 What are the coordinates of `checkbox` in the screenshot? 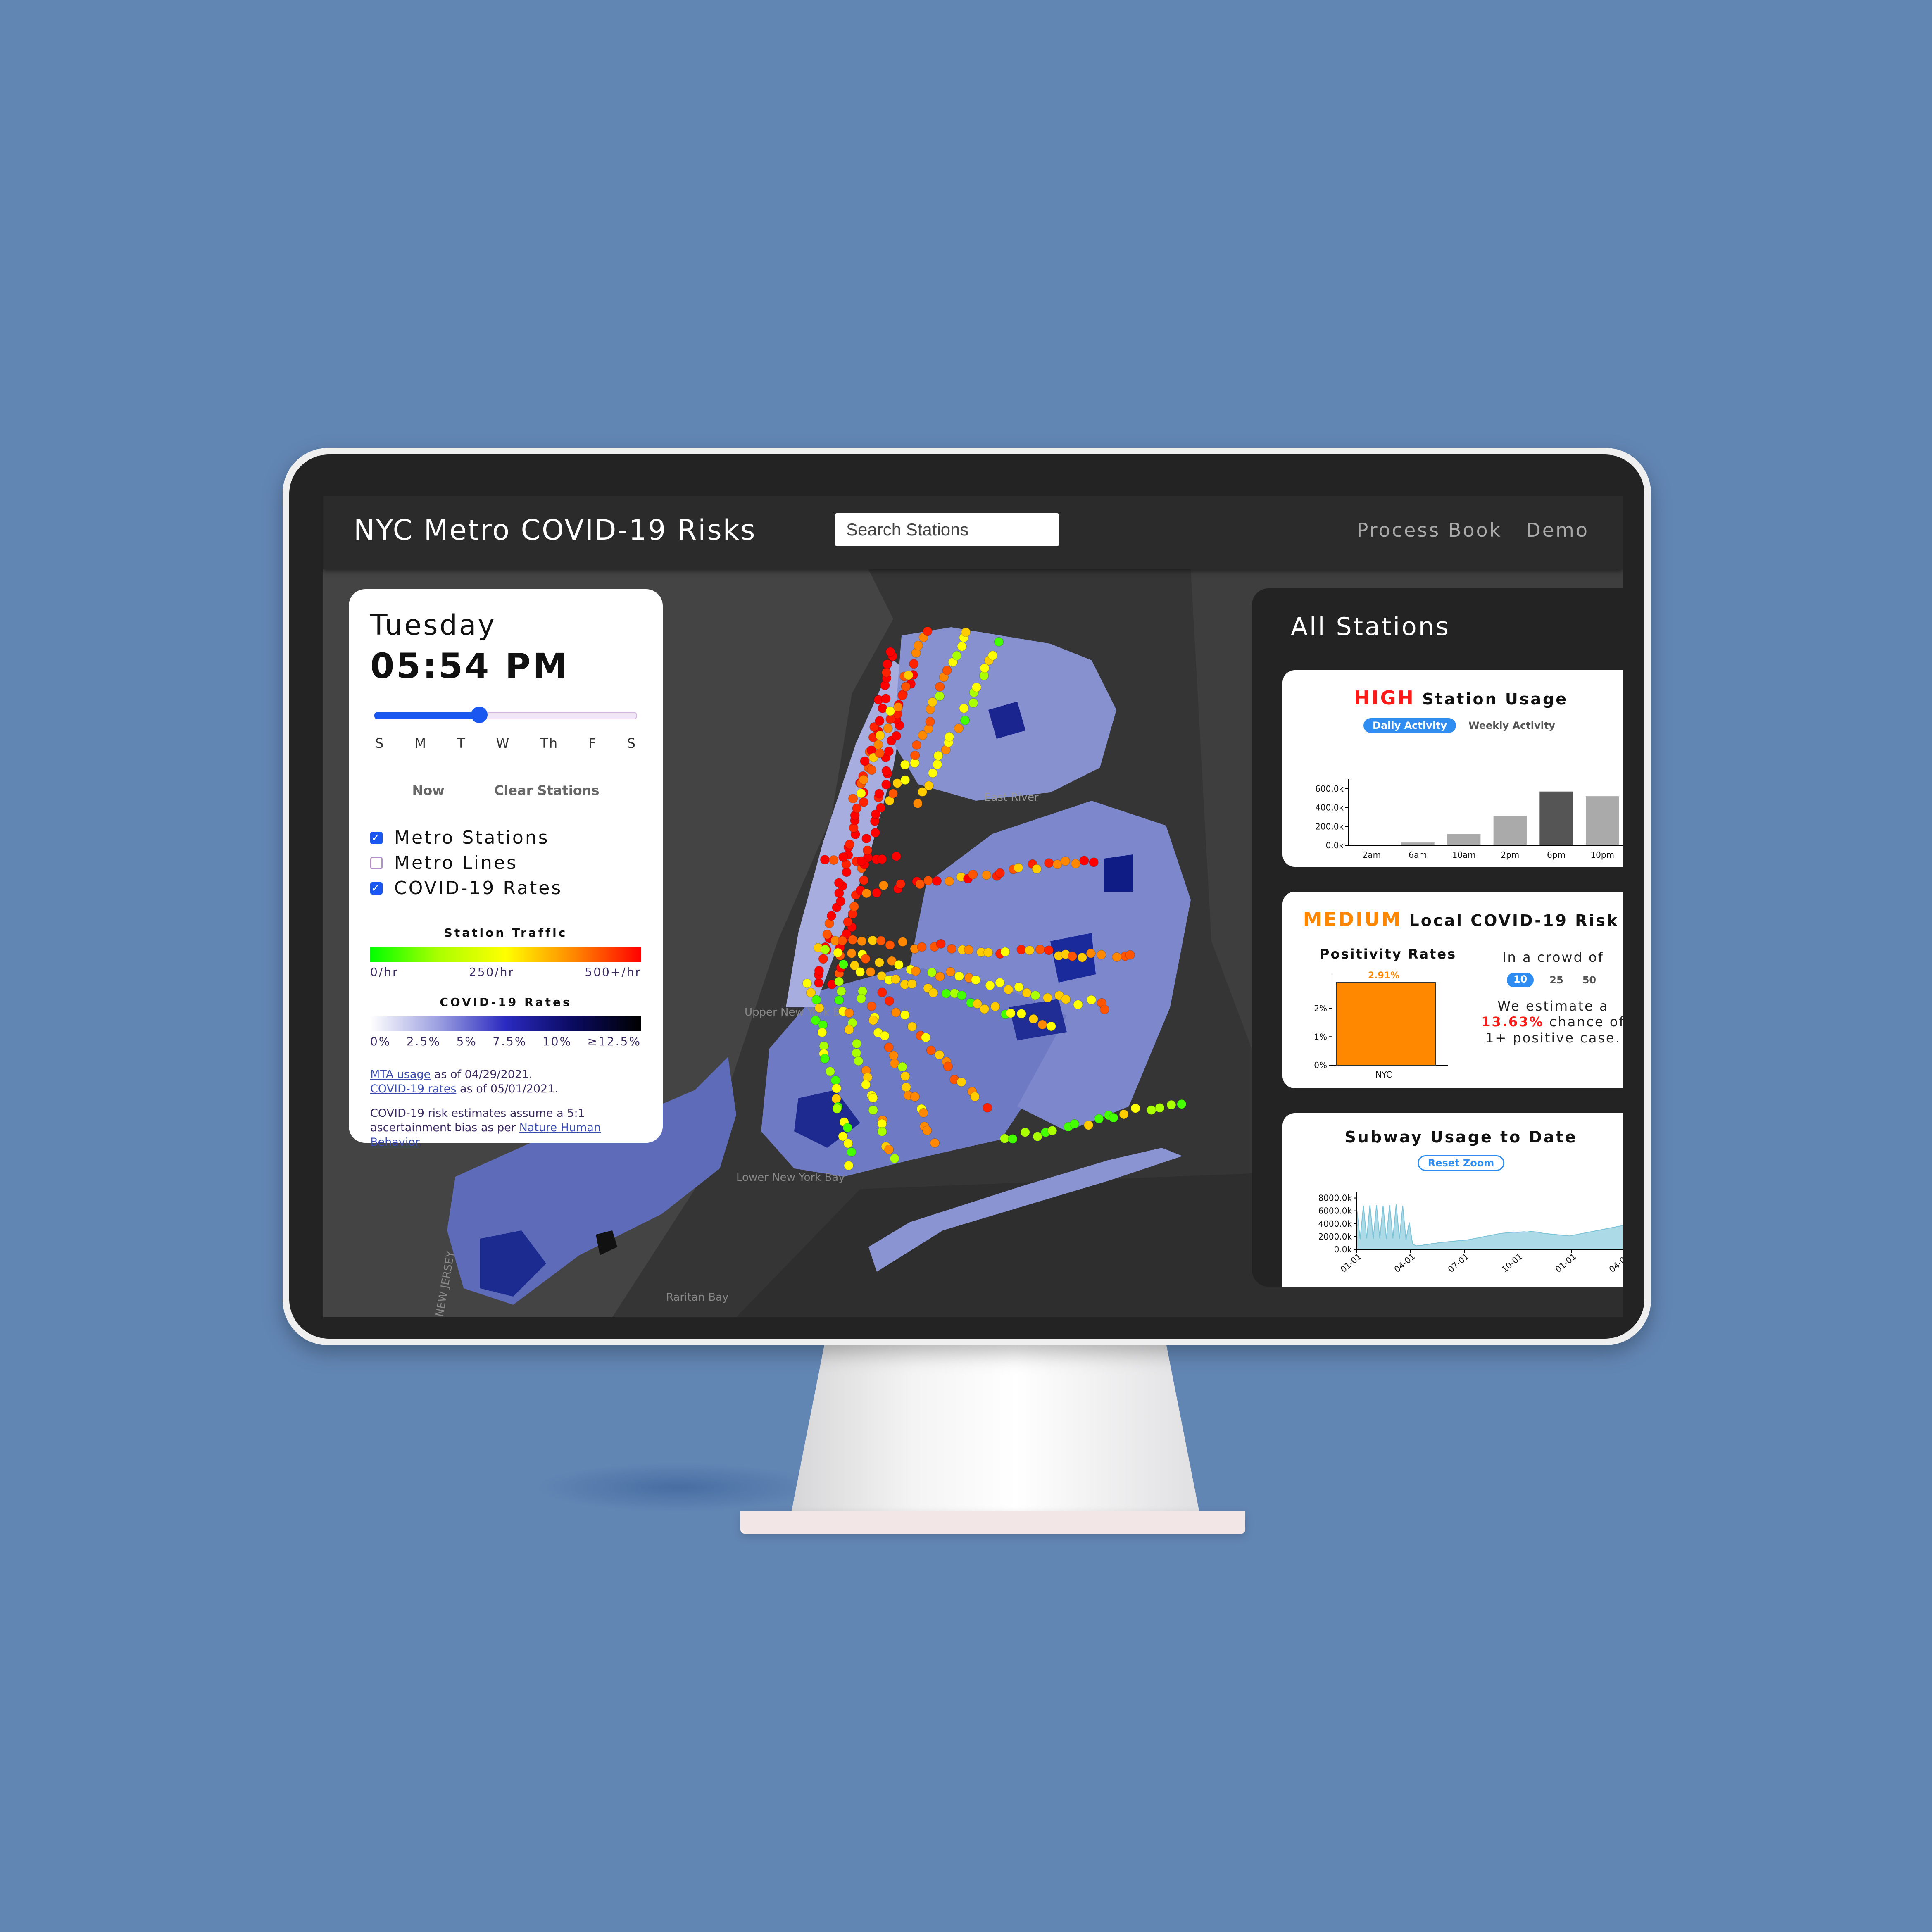 It's located at (376, 863).